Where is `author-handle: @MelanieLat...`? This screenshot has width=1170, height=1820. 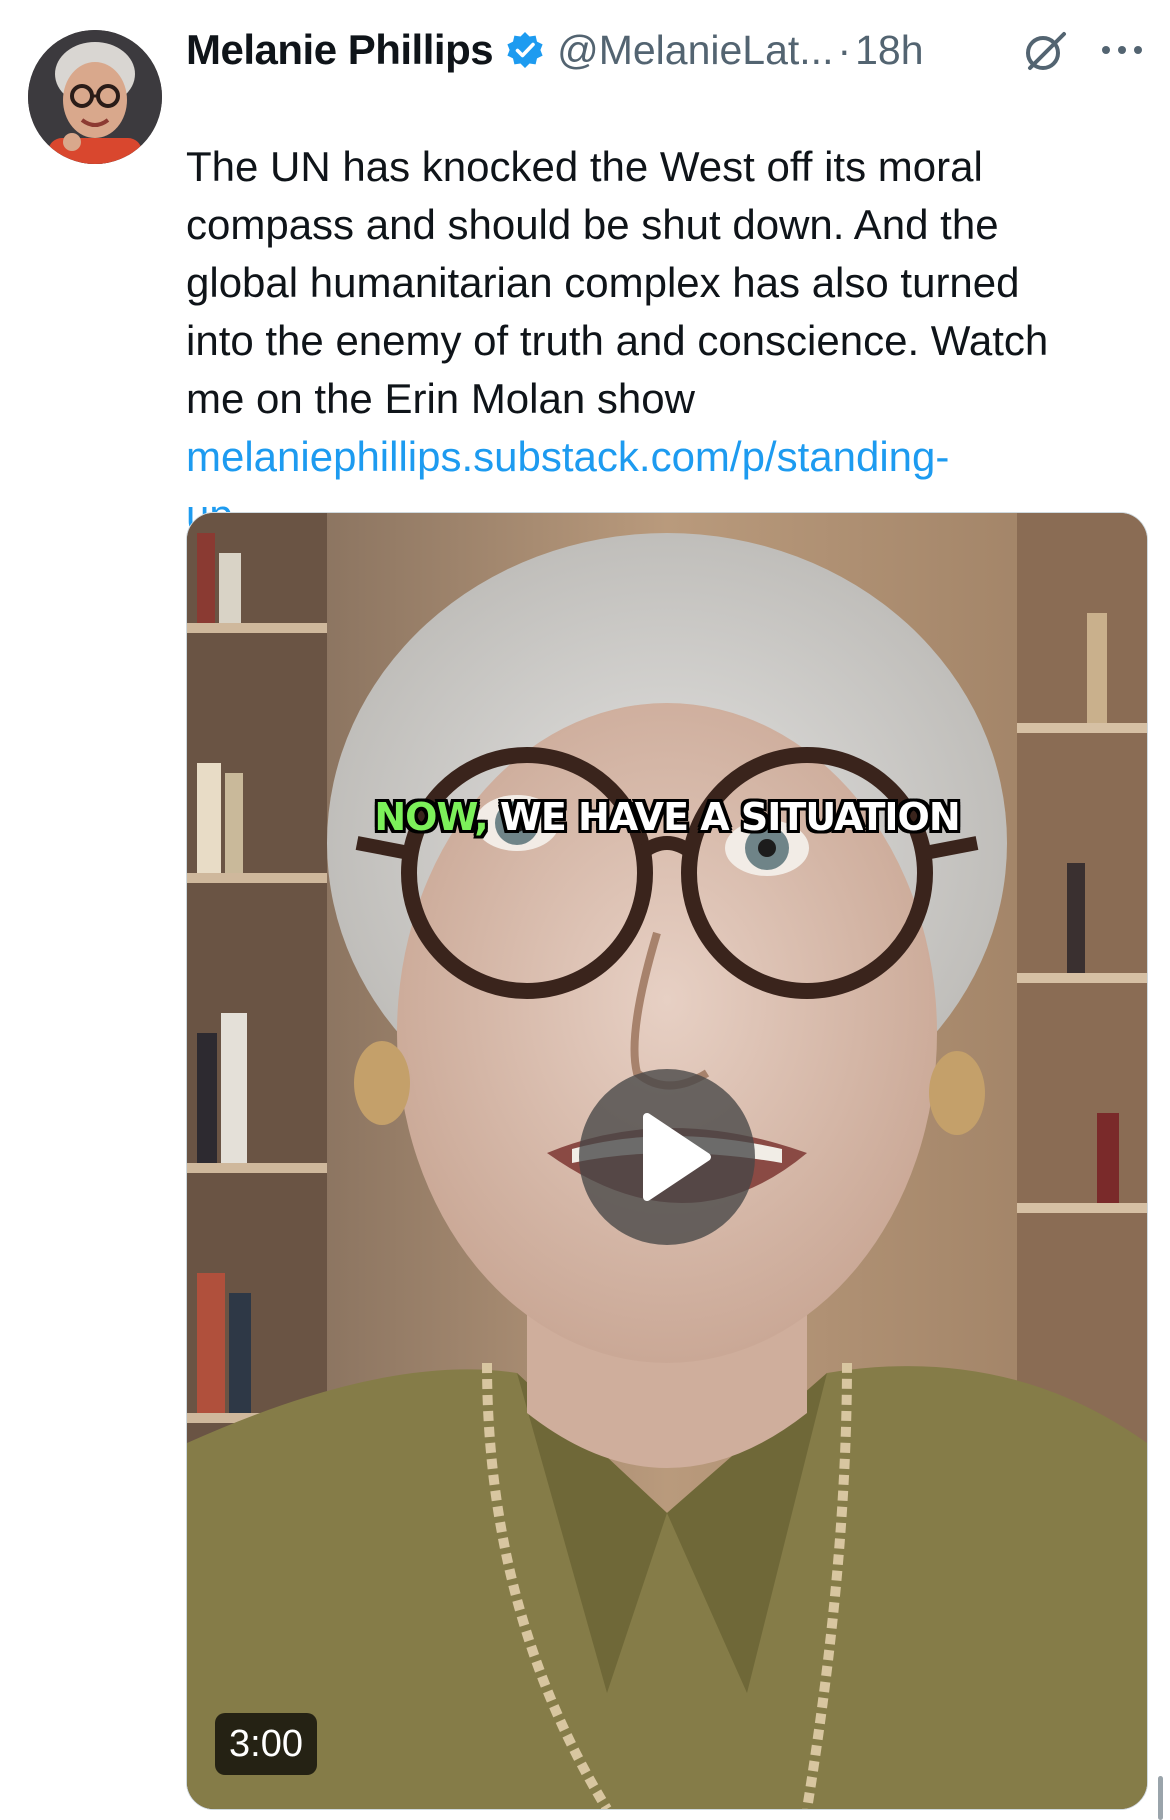
author-handle: @MelanieLat... is located at coordinates (695, 50).